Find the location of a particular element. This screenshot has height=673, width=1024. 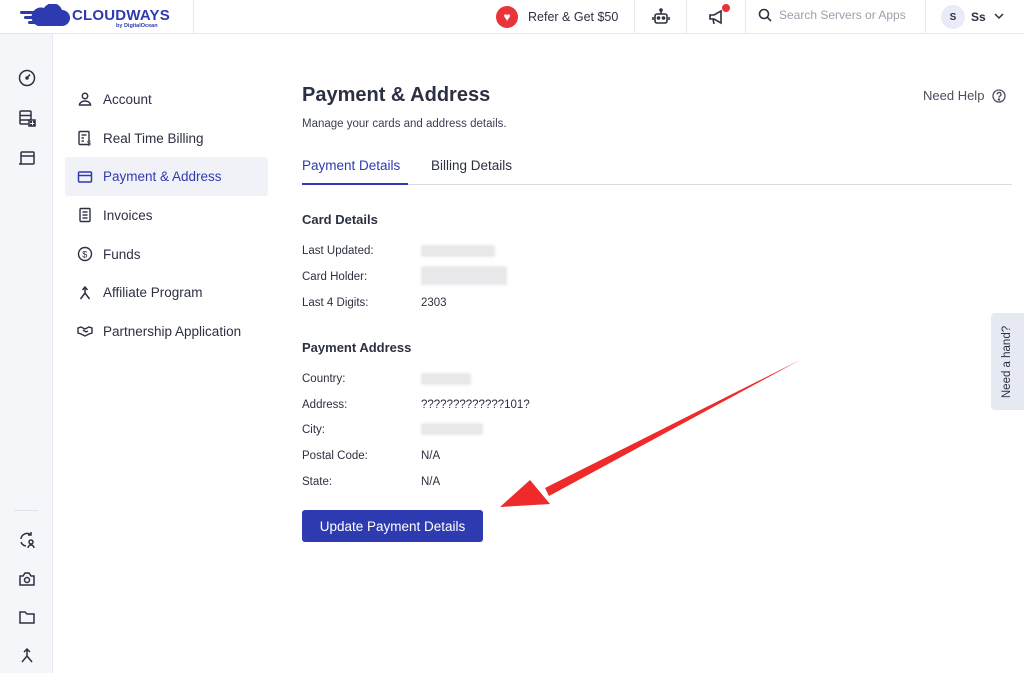

logo-text: CLOUDWAYS is located at coordinates (121, 15).